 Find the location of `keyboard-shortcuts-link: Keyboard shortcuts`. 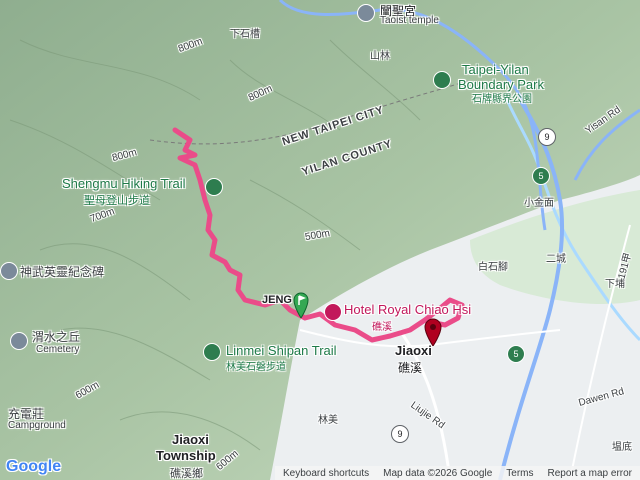

keyboard-shortcuts-link: Keyboard shortcuts is located at coordinates (326, 473).